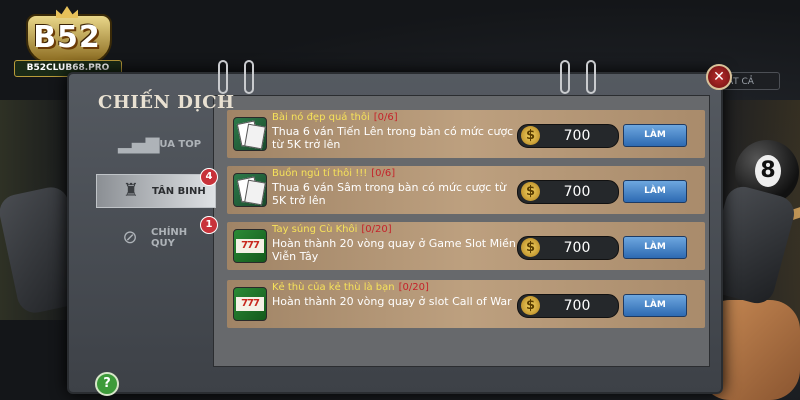  I want to click on notification-badge: 4, so click(209, 177).